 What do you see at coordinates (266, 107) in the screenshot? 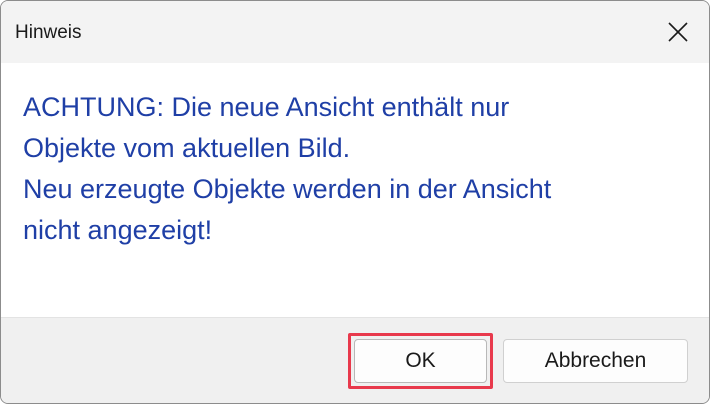
I see `message-line-1: ACHTUNG: Die neue Ansicht enthält nur` at bounding box center [266, 107].